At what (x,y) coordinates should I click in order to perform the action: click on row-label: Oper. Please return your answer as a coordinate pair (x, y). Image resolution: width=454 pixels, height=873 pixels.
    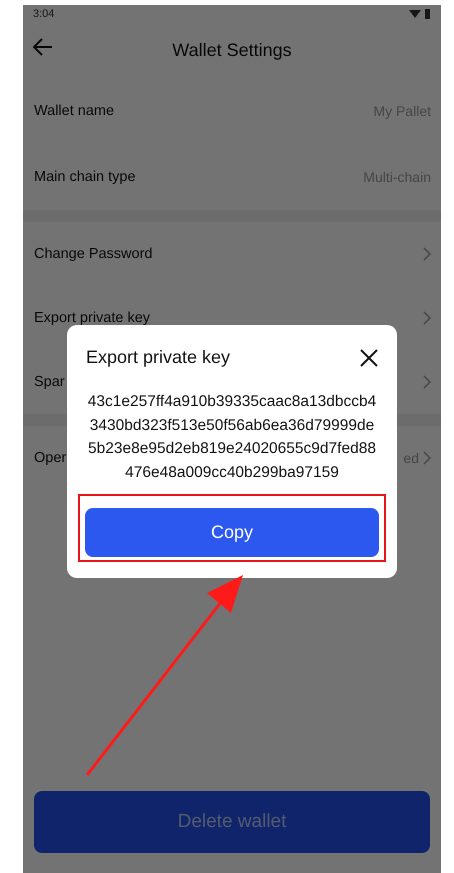
    Looking at the image, I should click on (50, 458).